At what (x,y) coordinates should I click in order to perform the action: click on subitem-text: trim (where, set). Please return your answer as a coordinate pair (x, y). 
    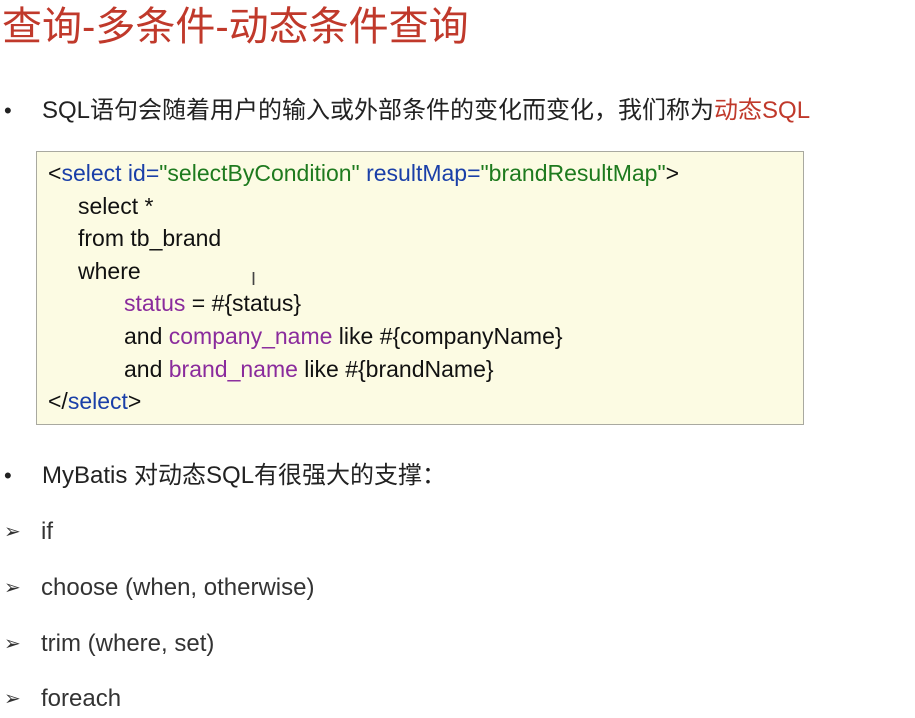
    Looking at the image, I should click on (128, 643).